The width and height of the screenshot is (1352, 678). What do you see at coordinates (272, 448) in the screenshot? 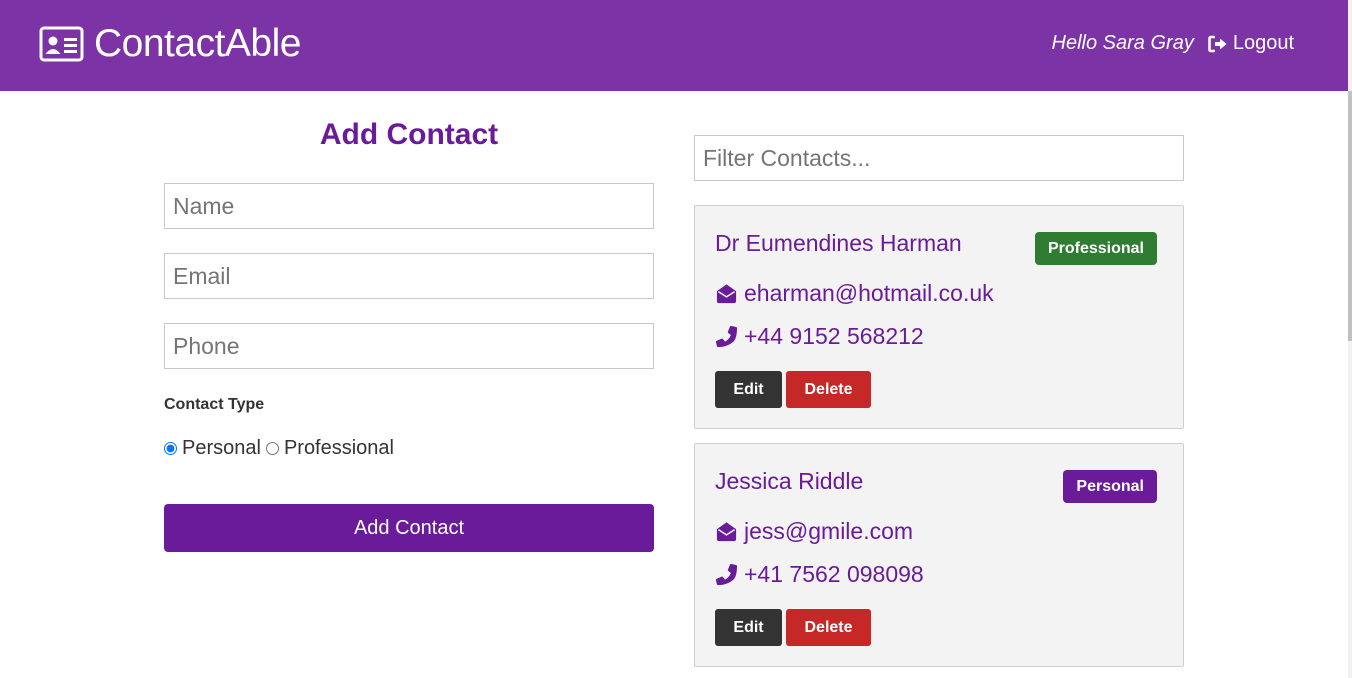
I see `professional-radio` at bounding box center [272, 448].